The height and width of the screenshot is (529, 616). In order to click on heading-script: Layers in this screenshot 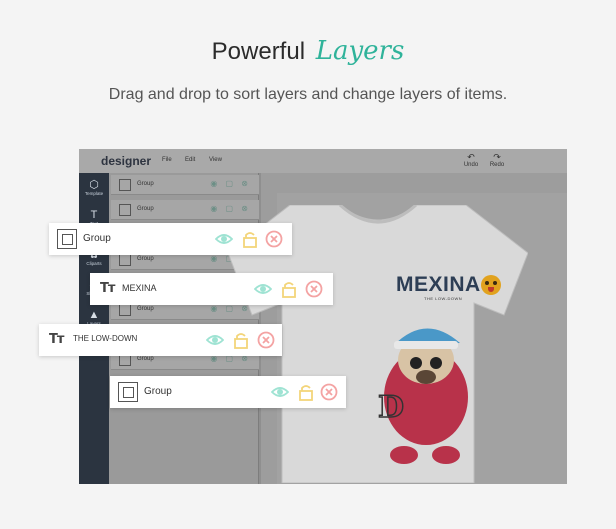, I will do `click(360, 51)`.